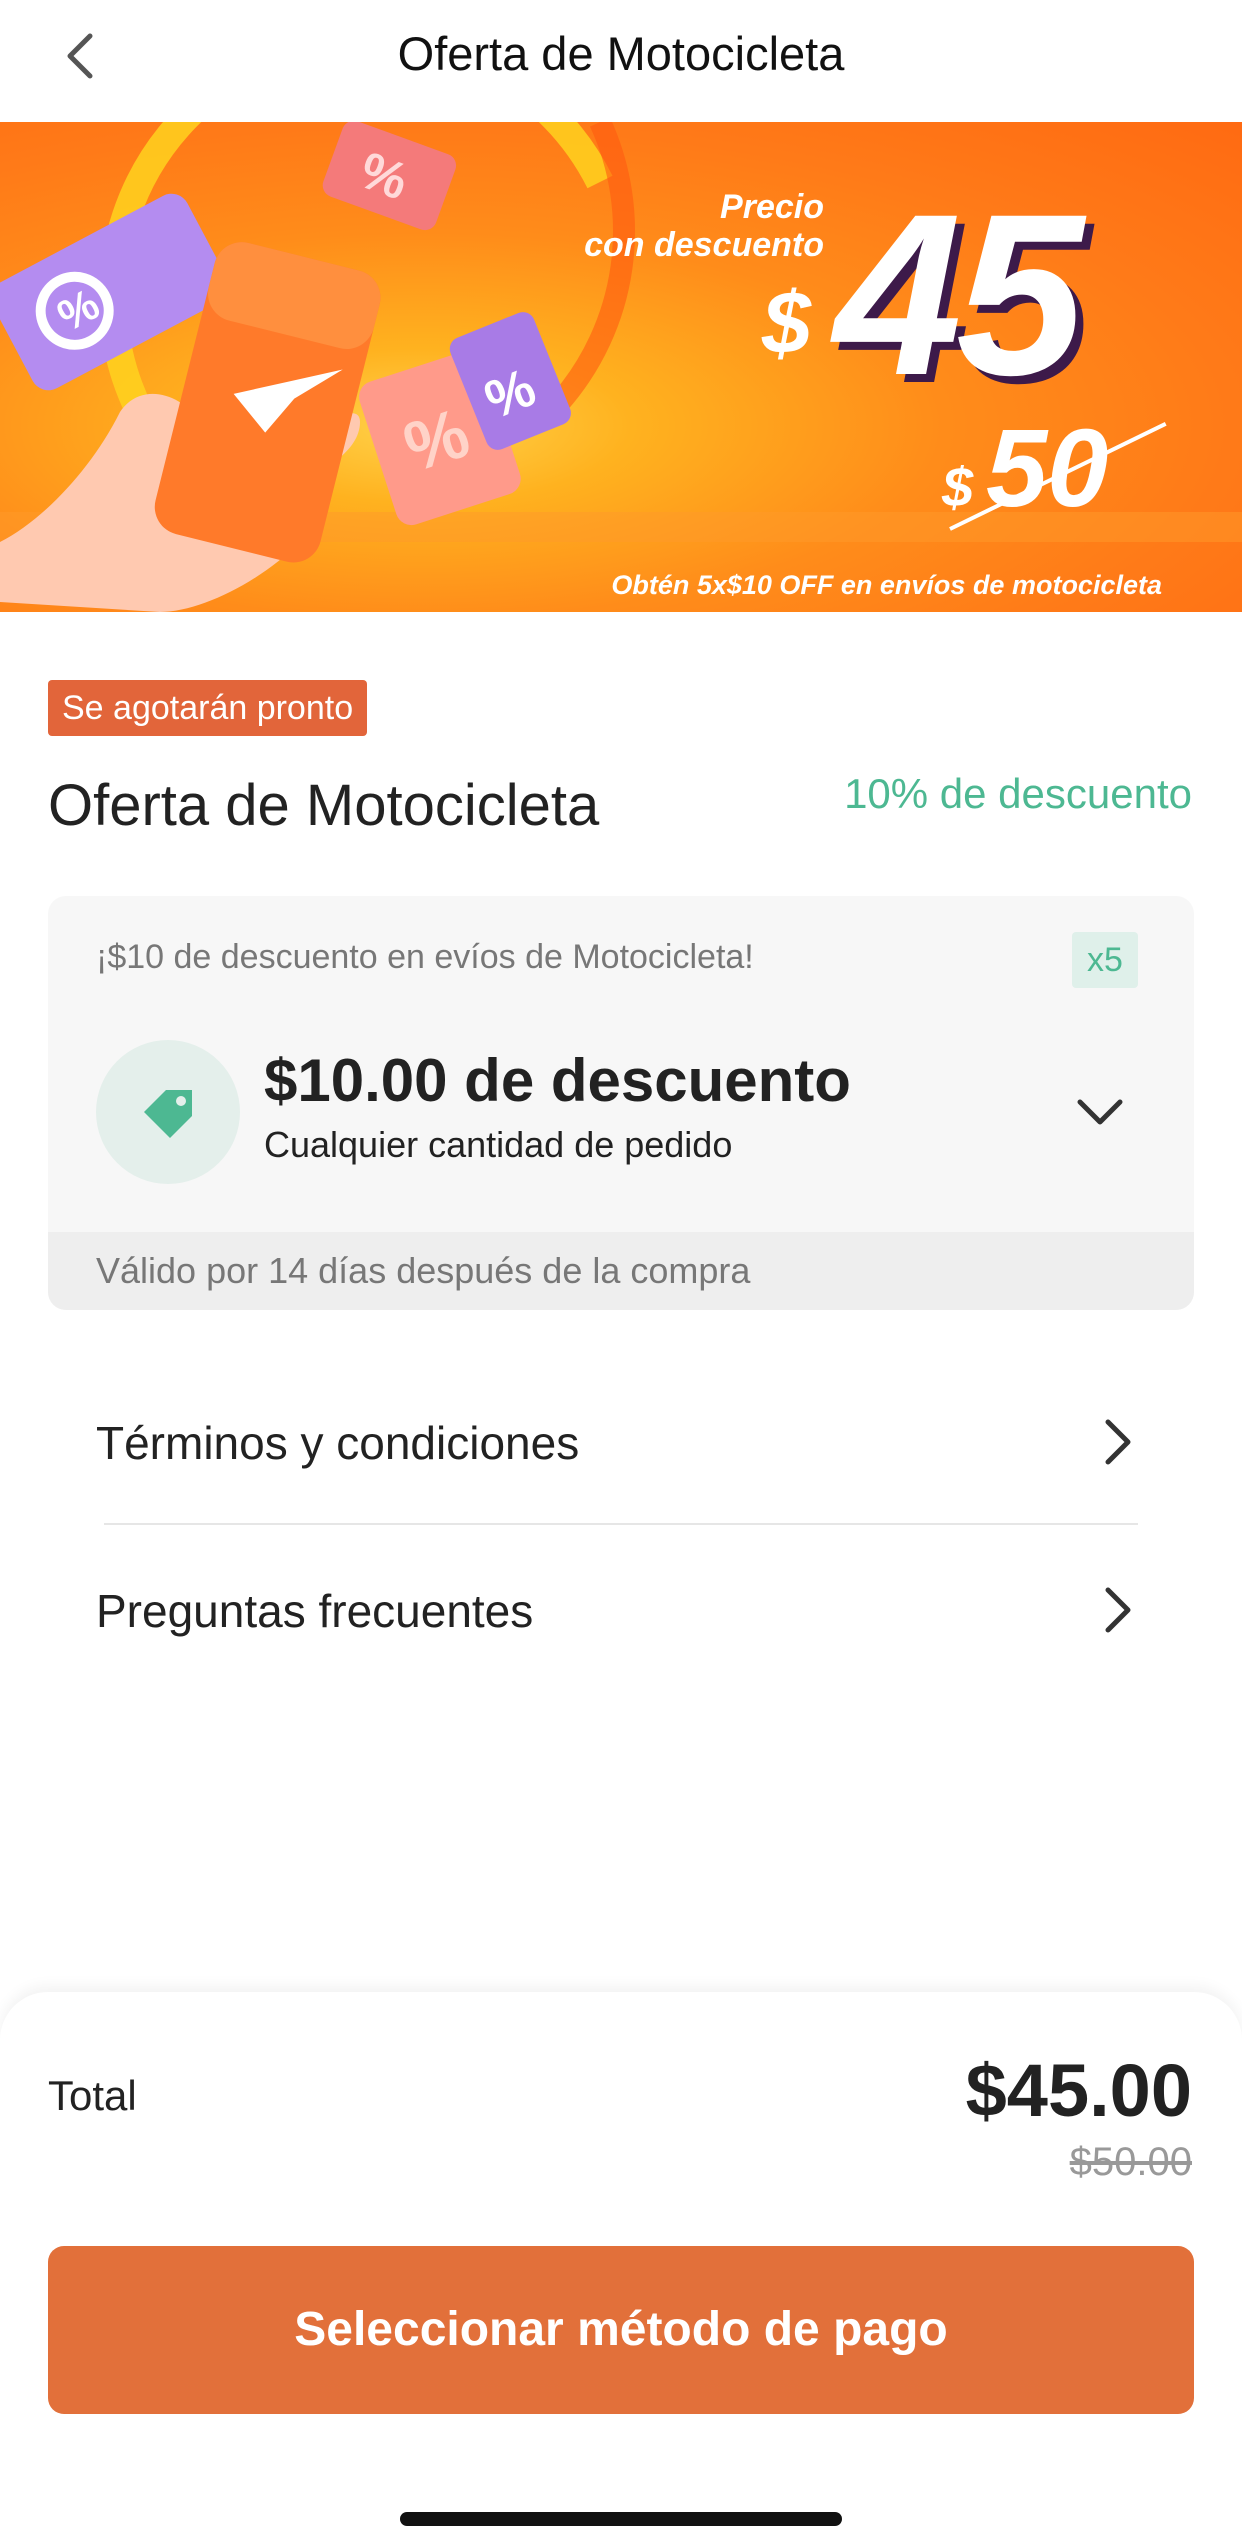 The image size is (1242, 2545). Describe the element at coordinates (92, 2095) in the screenshot. I see `total-label: Total` at that location.